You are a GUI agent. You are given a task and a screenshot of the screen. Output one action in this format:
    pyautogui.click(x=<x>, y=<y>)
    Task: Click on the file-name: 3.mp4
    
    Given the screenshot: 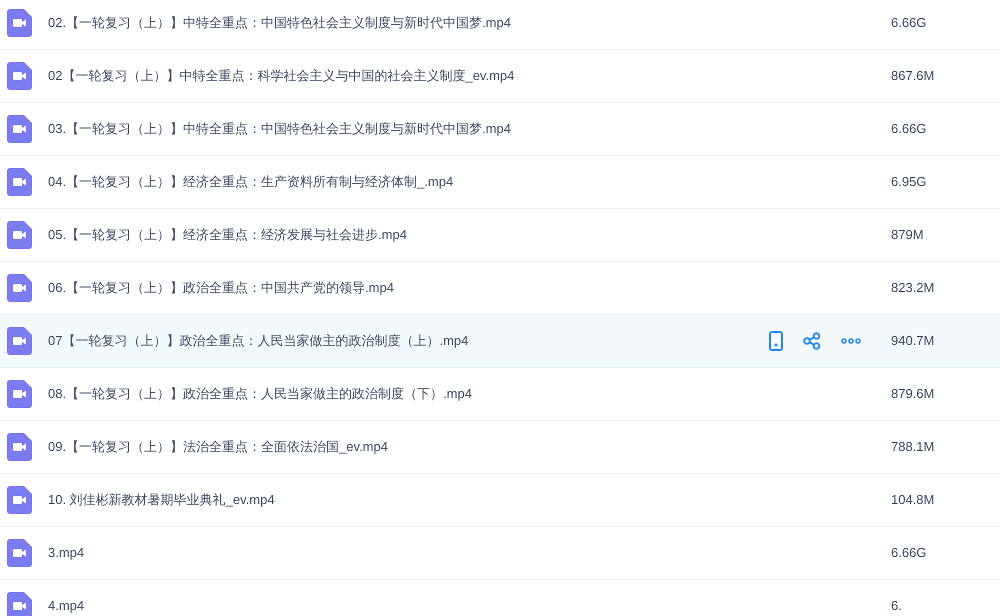 What is the action you would take?
    pyautogui.click(x=67, y=553)
    